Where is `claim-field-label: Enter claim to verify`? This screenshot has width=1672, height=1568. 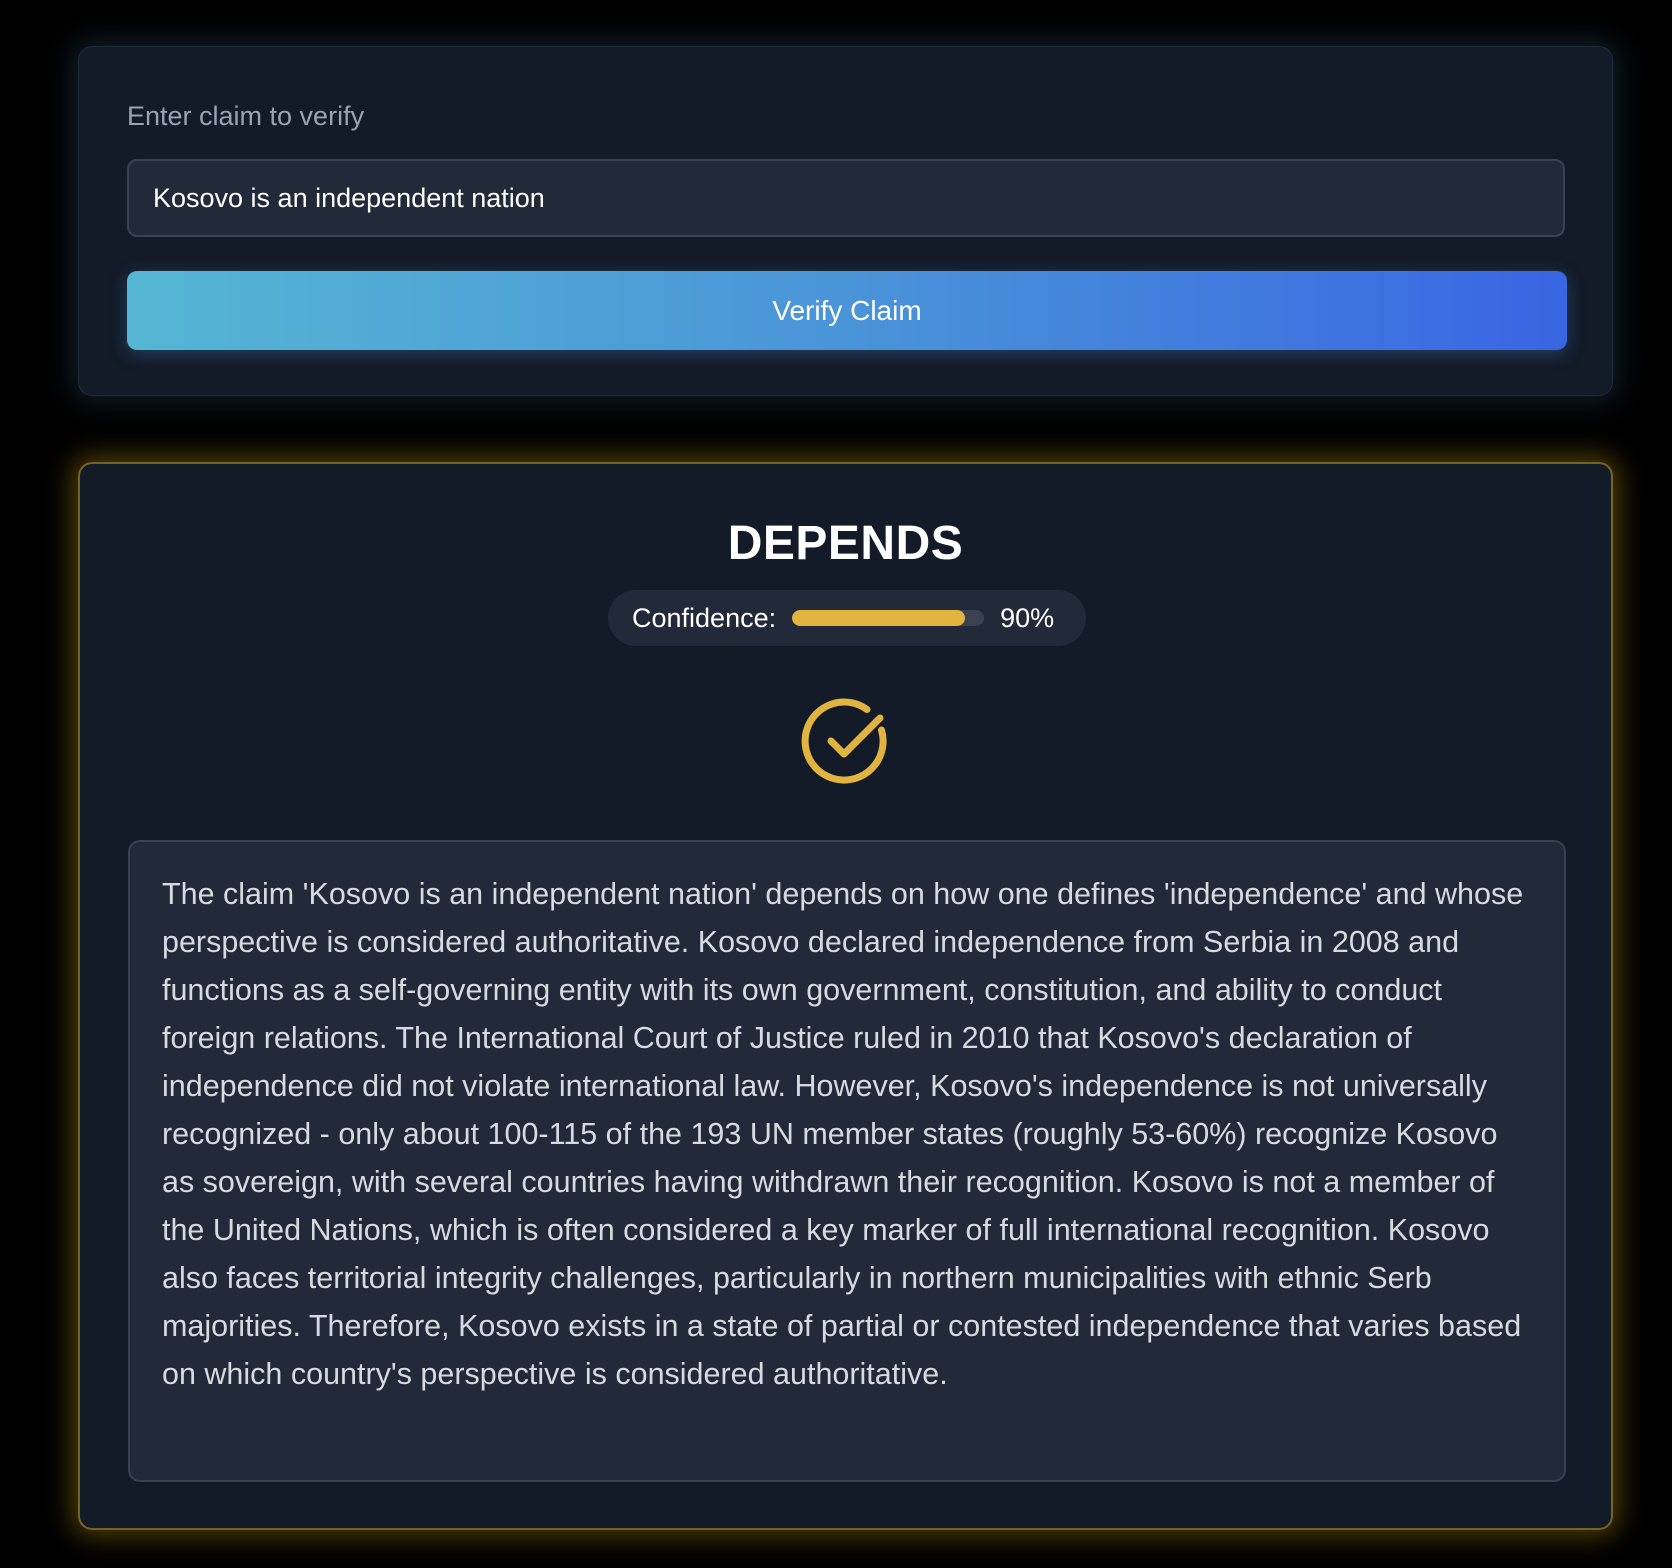 claim-field-label: Enter claim to verify is located at coordinates (246, 116).